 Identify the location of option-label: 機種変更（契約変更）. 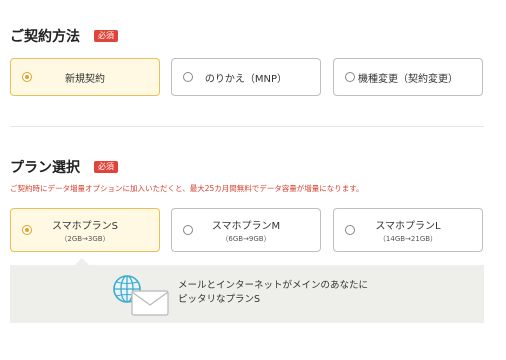
(408, 79).